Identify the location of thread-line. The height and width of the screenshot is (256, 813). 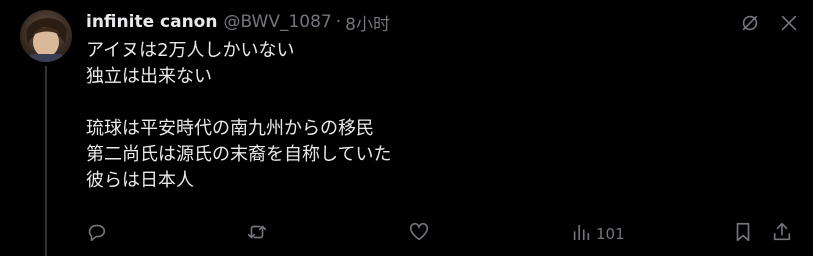
(46, 161).